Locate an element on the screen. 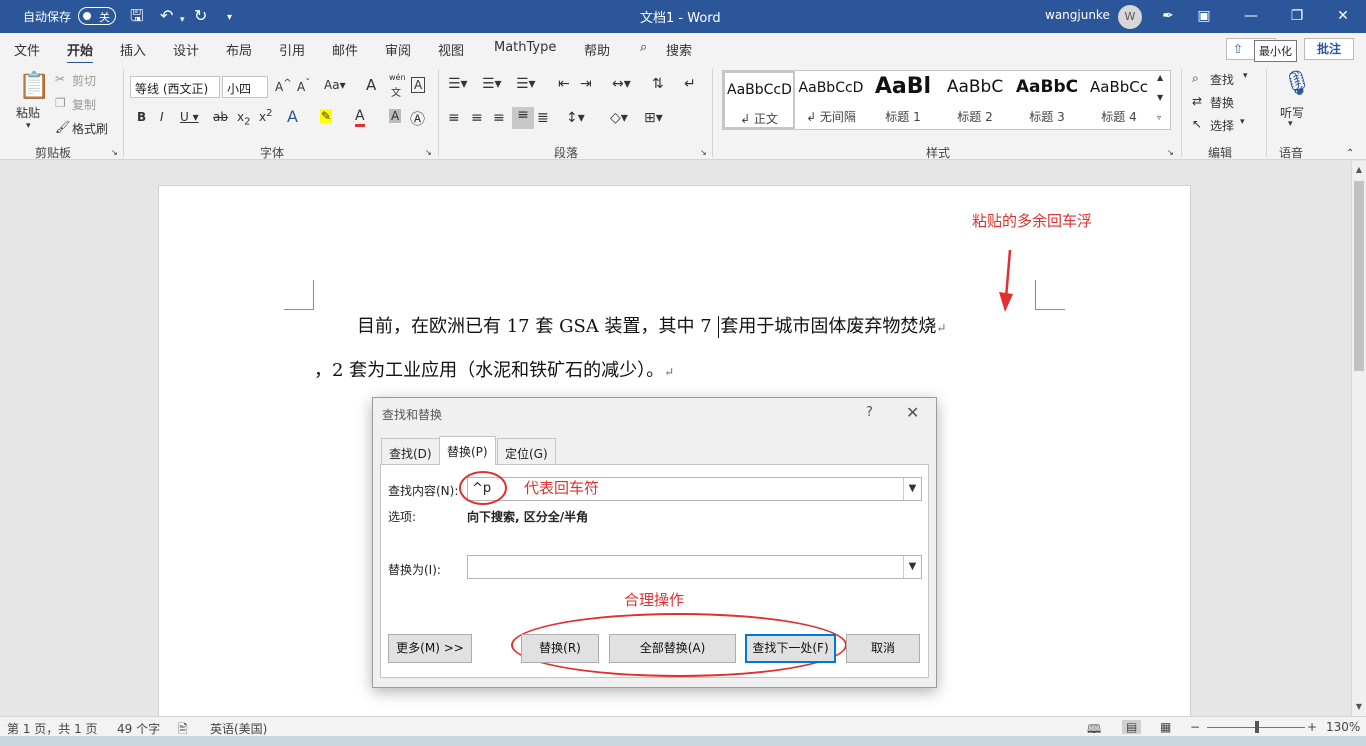 Image resolution: width=1366 pixels, height=746 pixels. tab-view: 视图 is located at coordinates (451, 49).